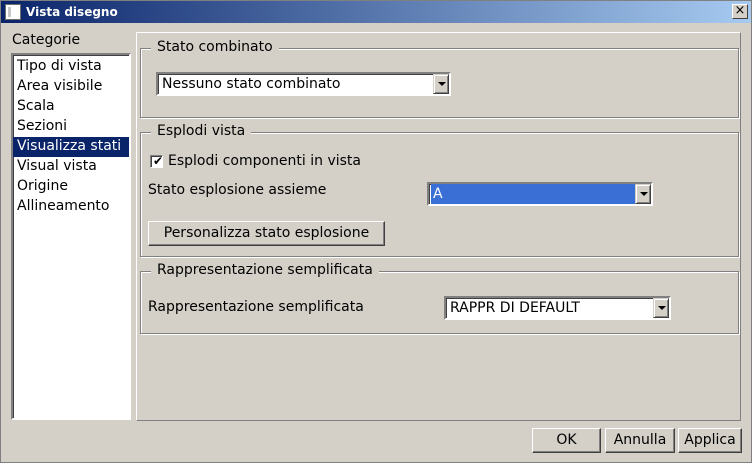 This screenshot has width=752, height=463. I want to click on combined-state-group: Stato combinato Nessuno stato combinato, so click(439, 78).